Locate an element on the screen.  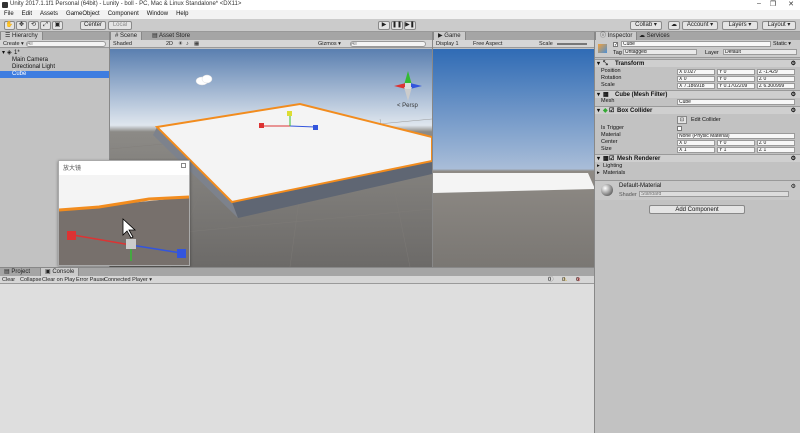
rotation-y-field: Y 0 is located at coordinates (736, 78).